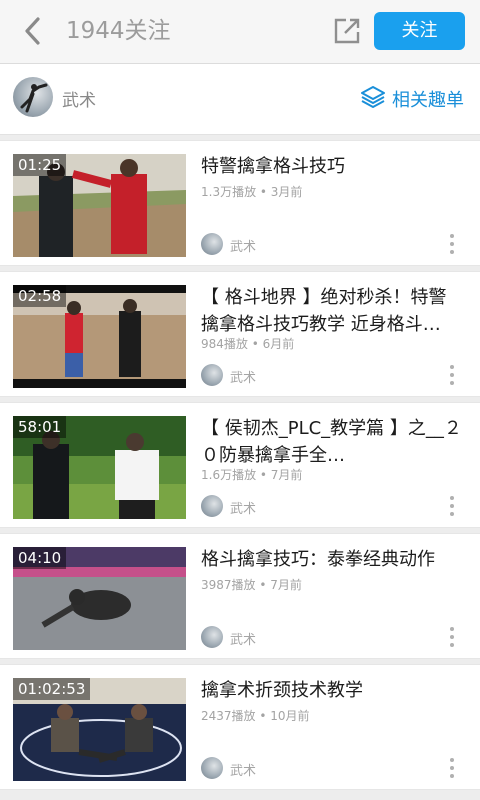 This screenshot has height=800, width=480. I want to click on video-duration: 01:25, so click(40, 165).